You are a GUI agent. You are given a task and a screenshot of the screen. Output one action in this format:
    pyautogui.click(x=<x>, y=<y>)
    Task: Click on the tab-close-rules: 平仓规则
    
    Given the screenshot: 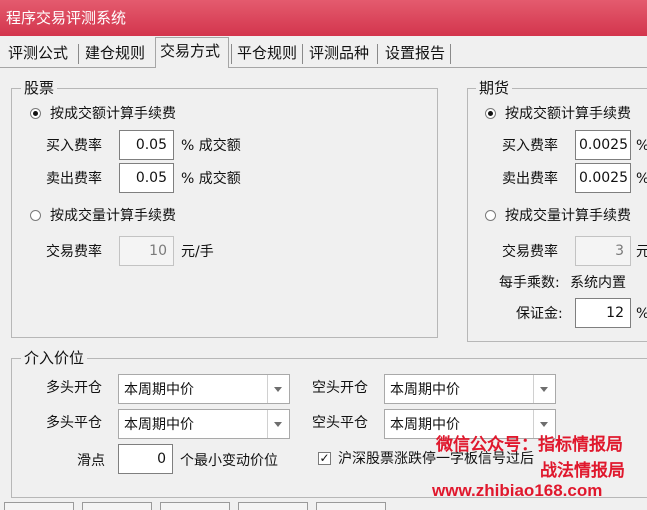 What is the action you would take?
    pyautogui.click(x=267, y=53)
    